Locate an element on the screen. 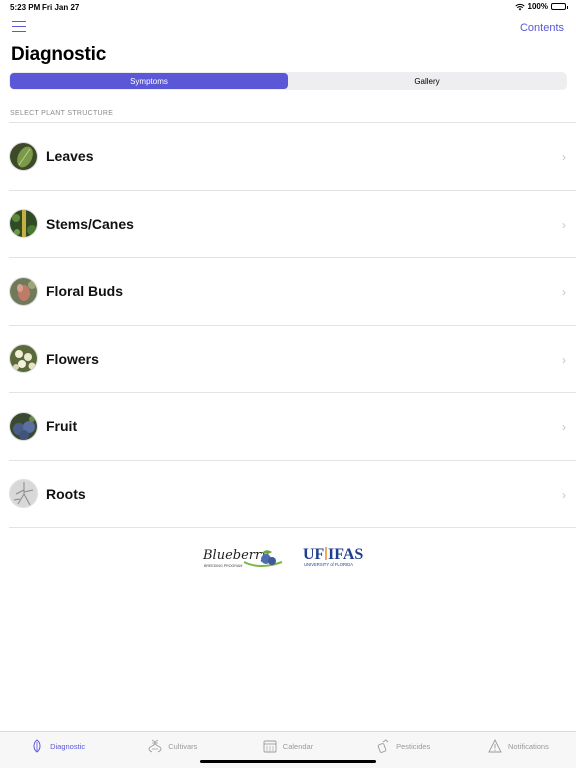 The image size is (576, 768). svg-text: Blueberry is located at coordinates (235, 555).